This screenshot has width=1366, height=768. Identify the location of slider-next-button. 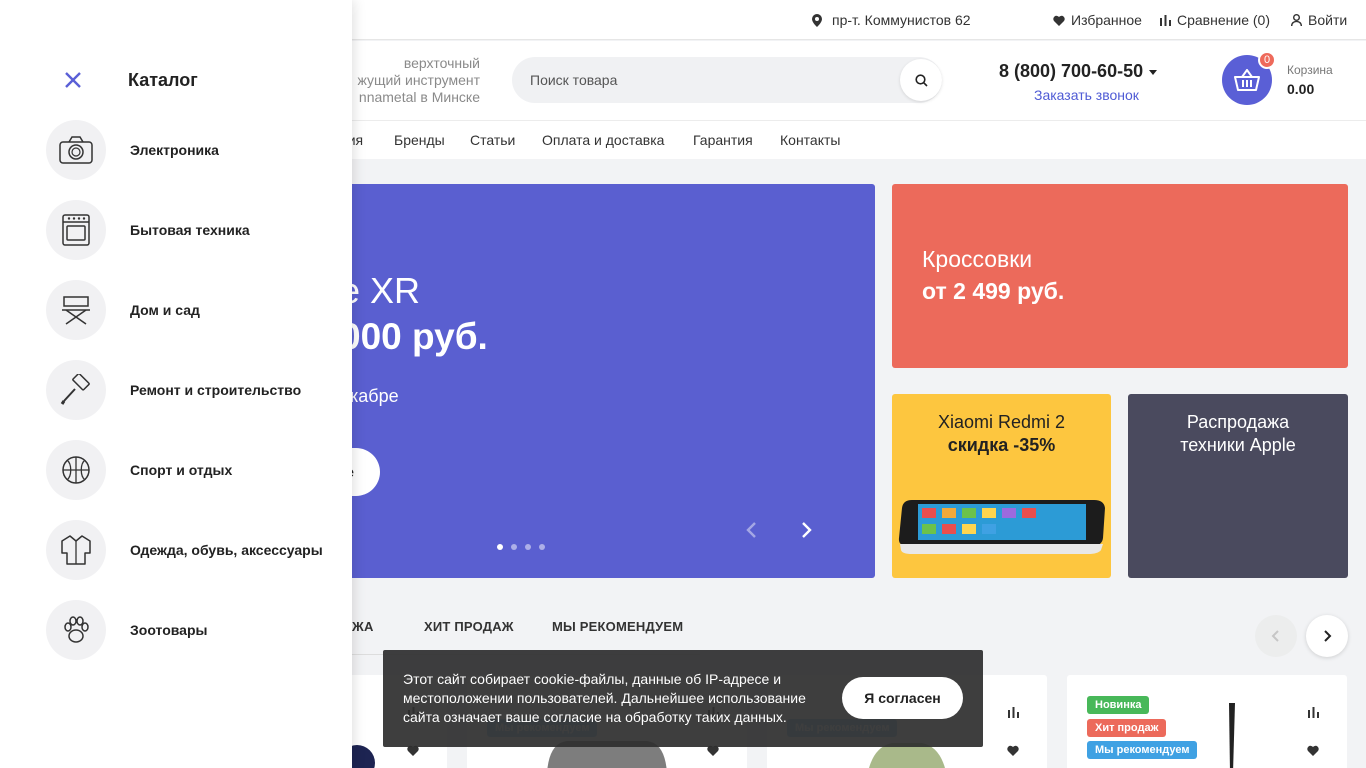
(806, 532).